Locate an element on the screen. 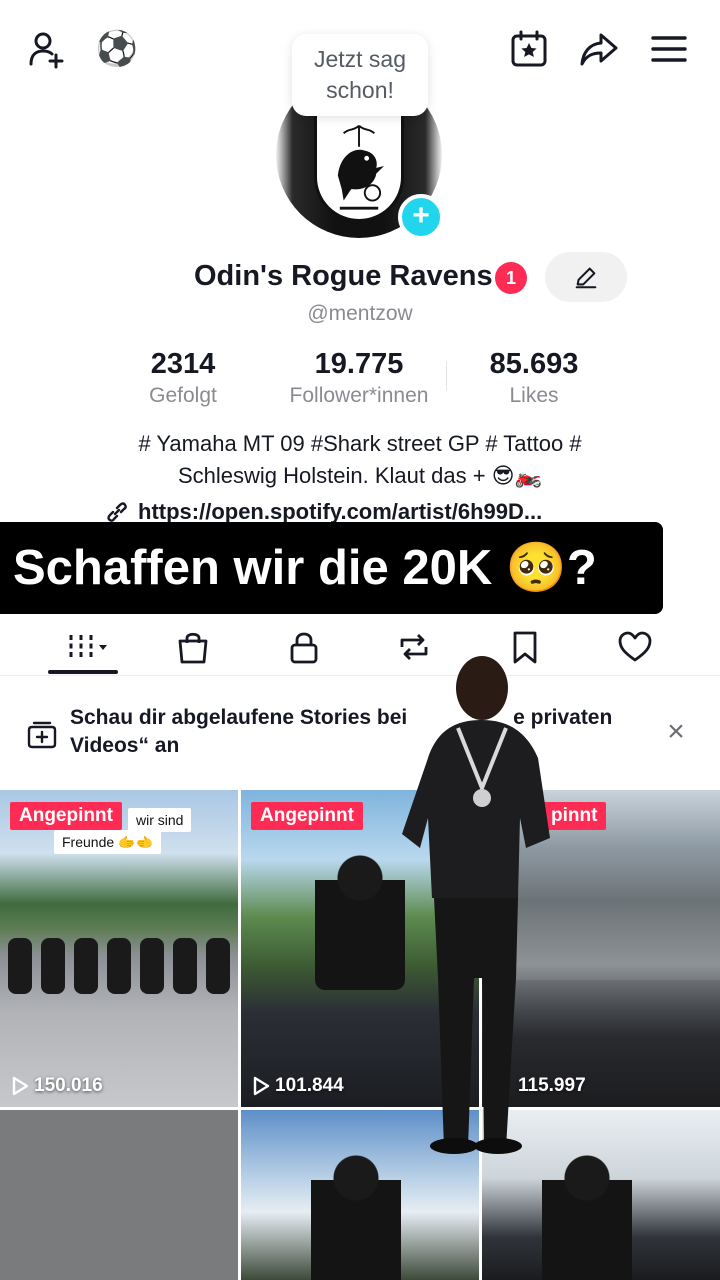 Image resolution: width=720 pixels, height=1280 pixels. edit-profile-button is located at coordinates (586, 277).